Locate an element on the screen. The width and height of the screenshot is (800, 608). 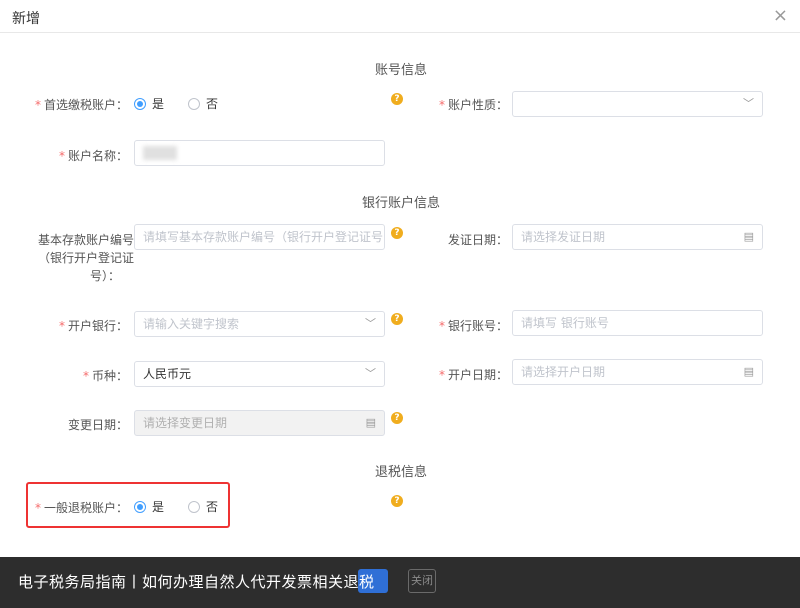
close-button: 关闭 is located at coordinates (422, 581).